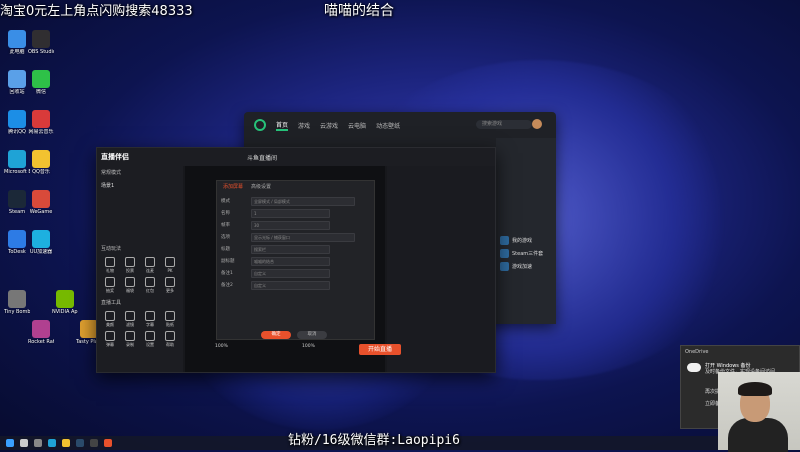  I want to click on ok-button: 确定, so click(276, 335).